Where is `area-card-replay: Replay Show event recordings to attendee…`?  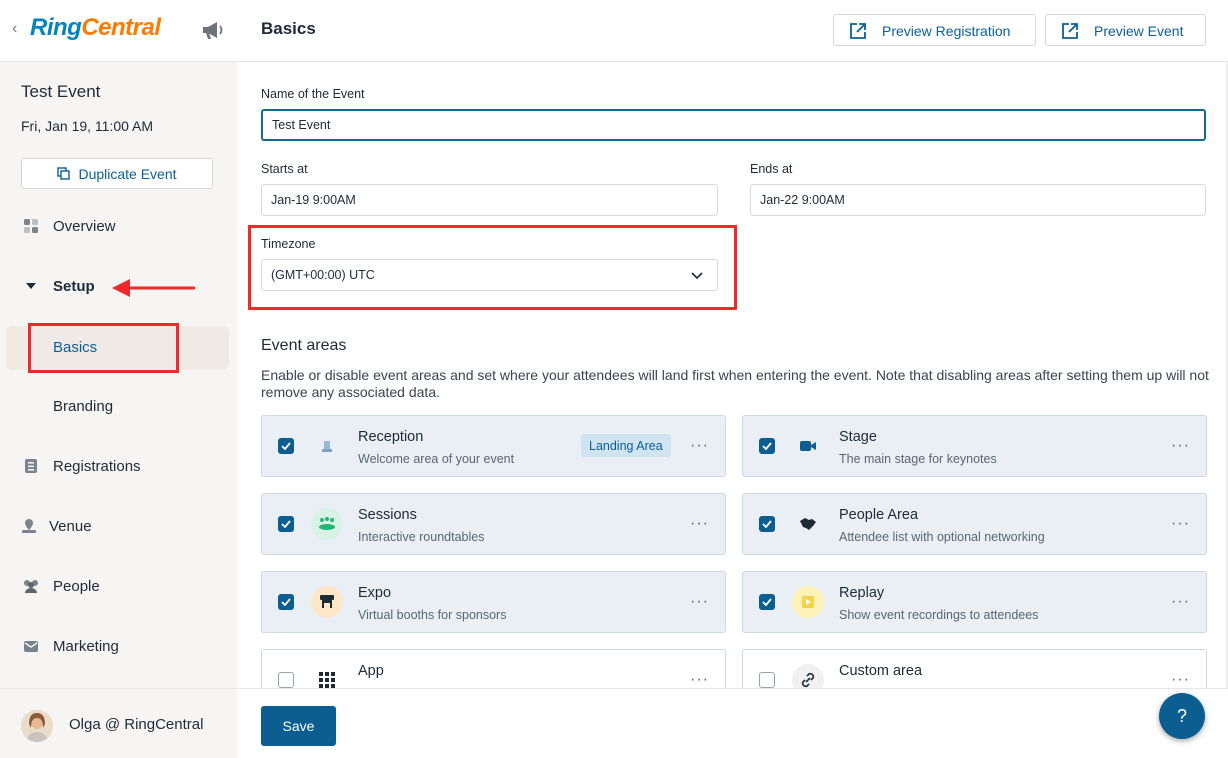 area-card-replay: Replay Show event recordings to attendee… is located at coordinates (974, 602).